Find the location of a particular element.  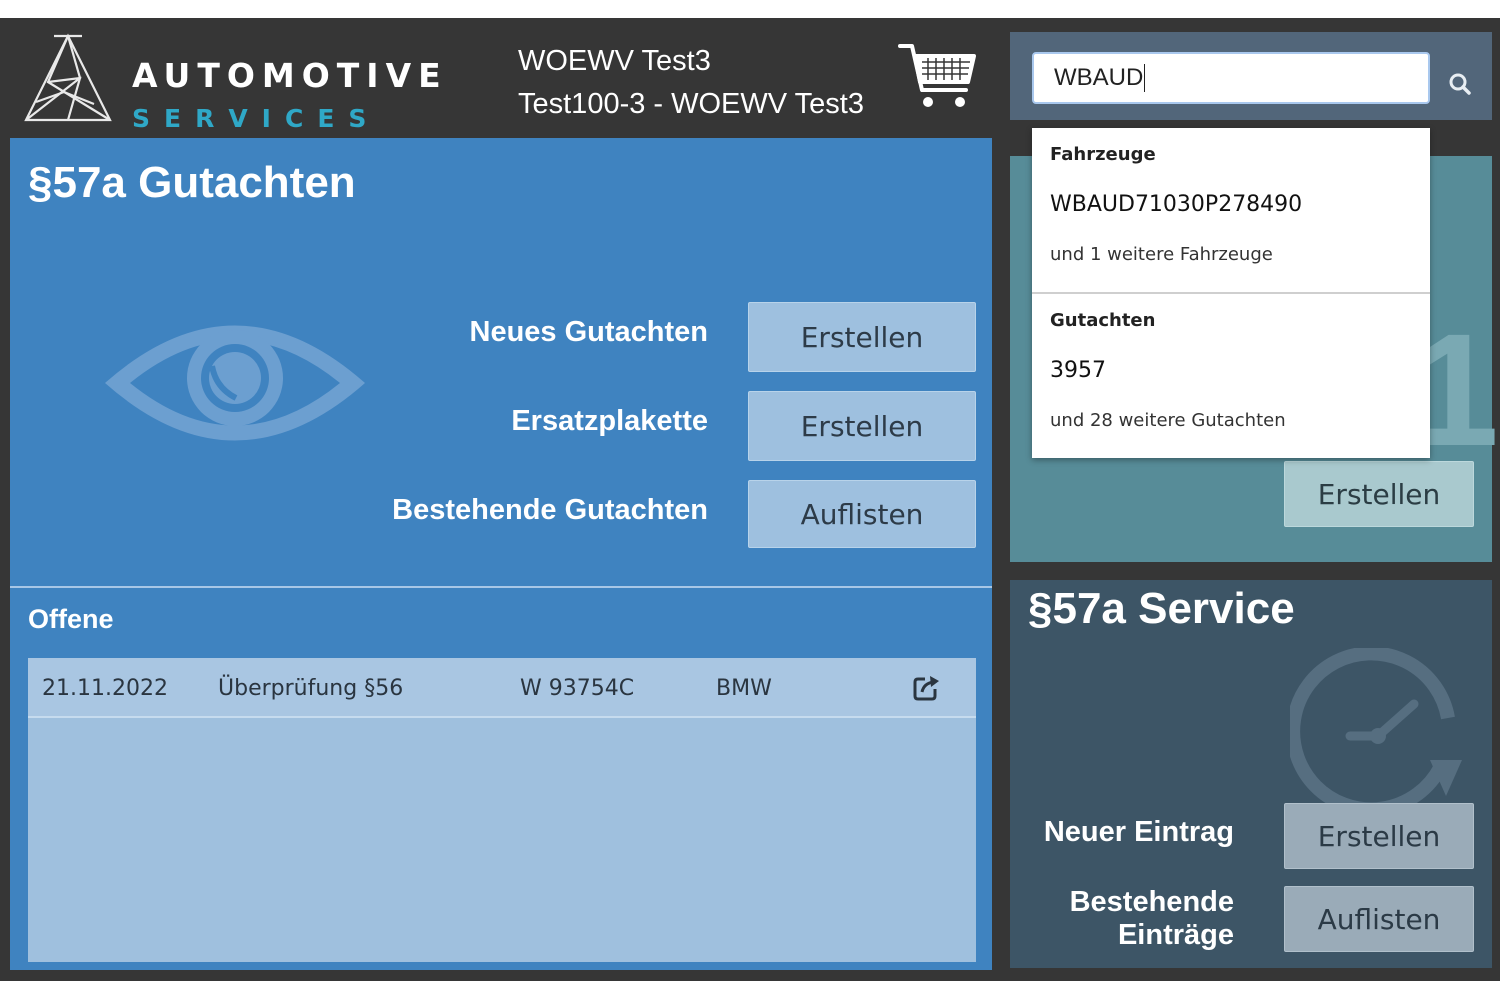

brand-name-line1: AUTOMOTIVE is located at coordinates (290, 75).